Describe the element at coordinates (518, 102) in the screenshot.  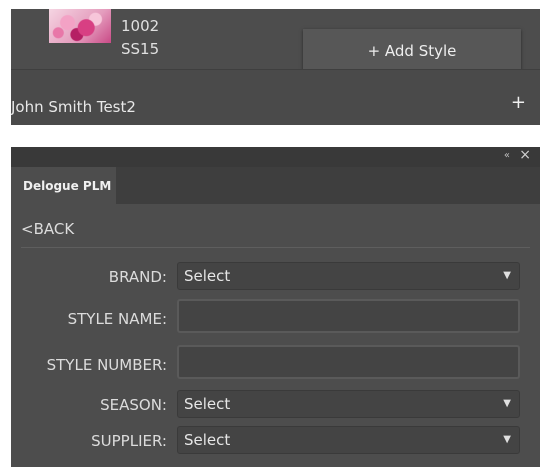
I see `user-add-icon: +` at that location.